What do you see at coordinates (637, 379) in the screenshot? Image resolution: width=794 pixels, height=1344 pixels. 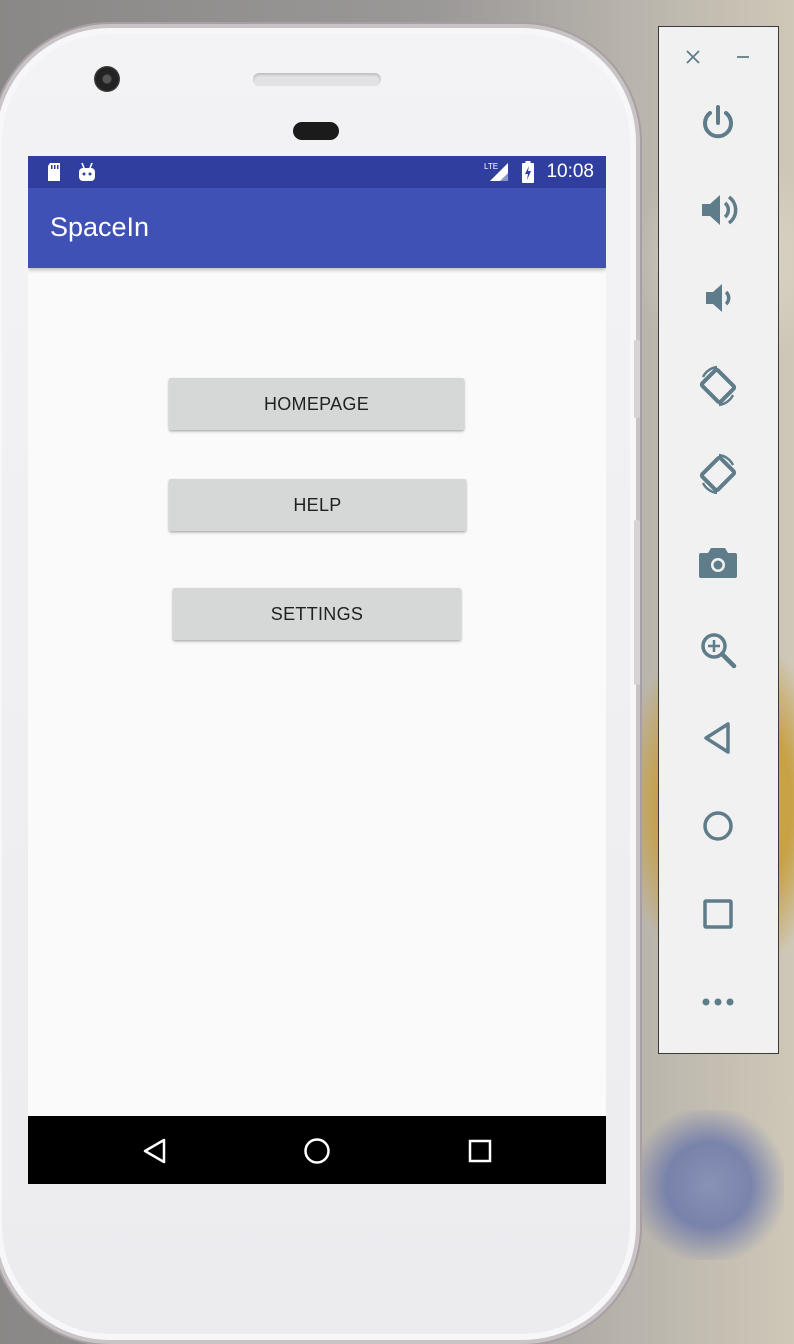 I see `volume-rocker` at bounding box center [637, 379].